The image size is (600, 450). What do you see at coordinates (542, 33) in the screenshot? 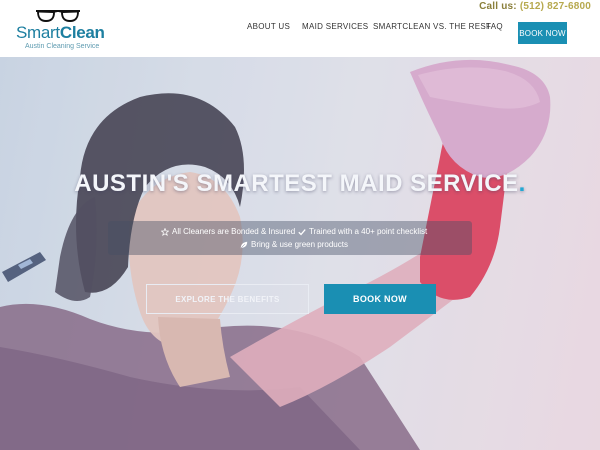
I see `header-book-now-button: BOOK NOW` at bounding box center [542, 33].